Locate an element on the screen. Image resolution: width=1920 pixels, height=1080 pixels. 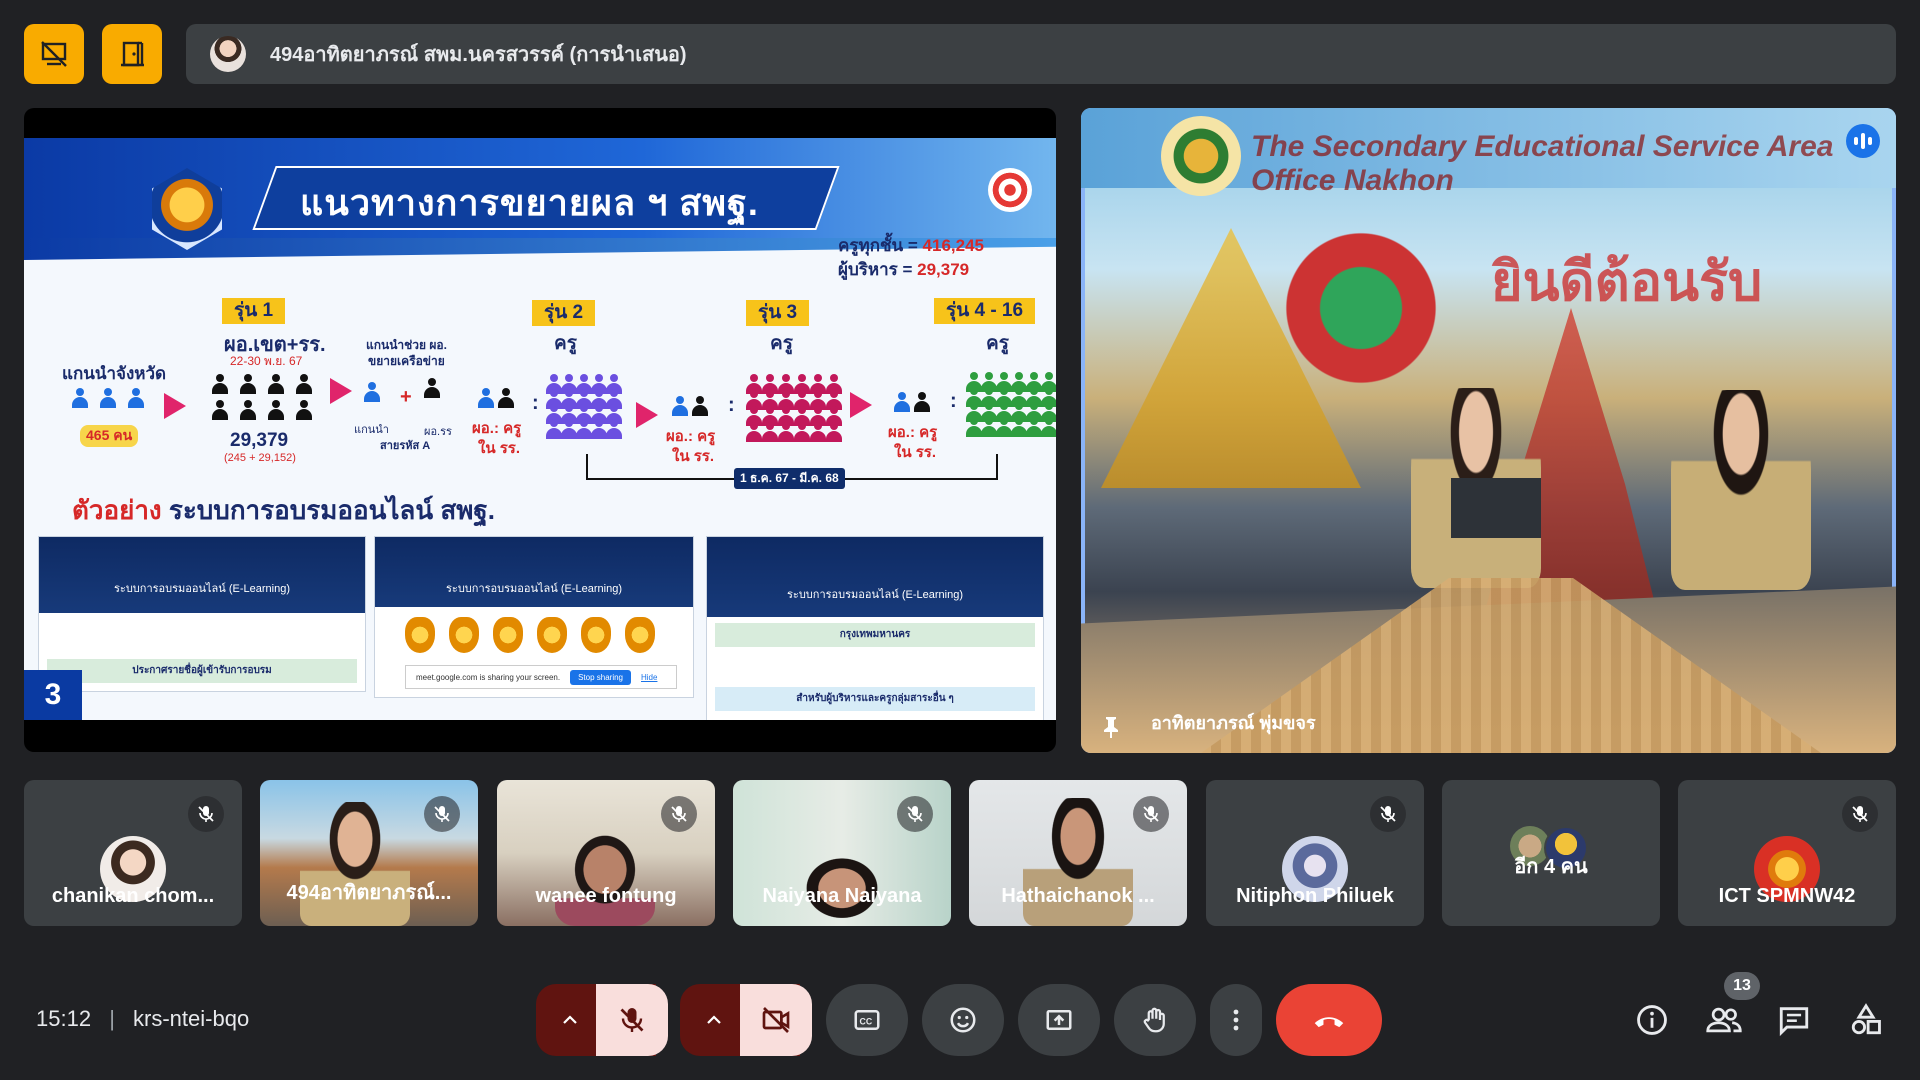
speaking-indicator-icon is located at coordinates (1863, 141).